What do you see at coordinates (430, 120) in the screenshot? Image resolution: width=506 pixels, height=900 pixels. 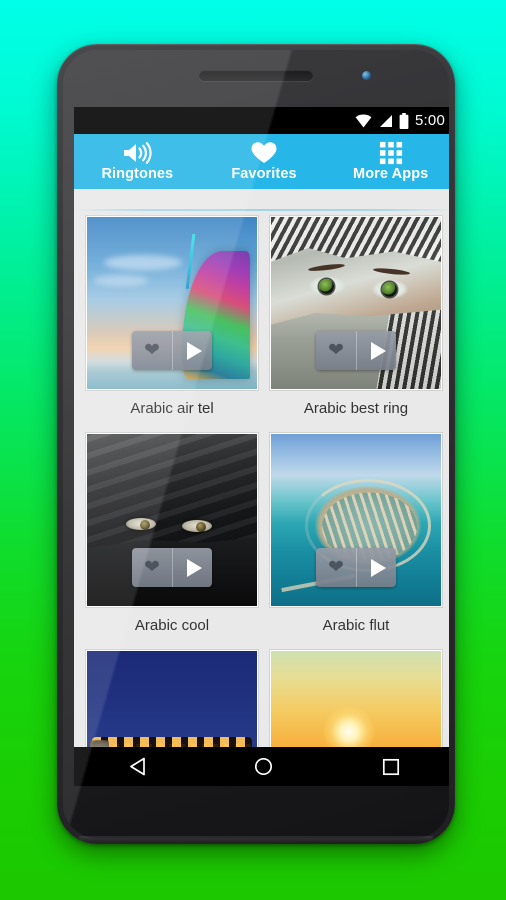 I see `status-bar-clock: 5:00` at bounding box center [430, 120].